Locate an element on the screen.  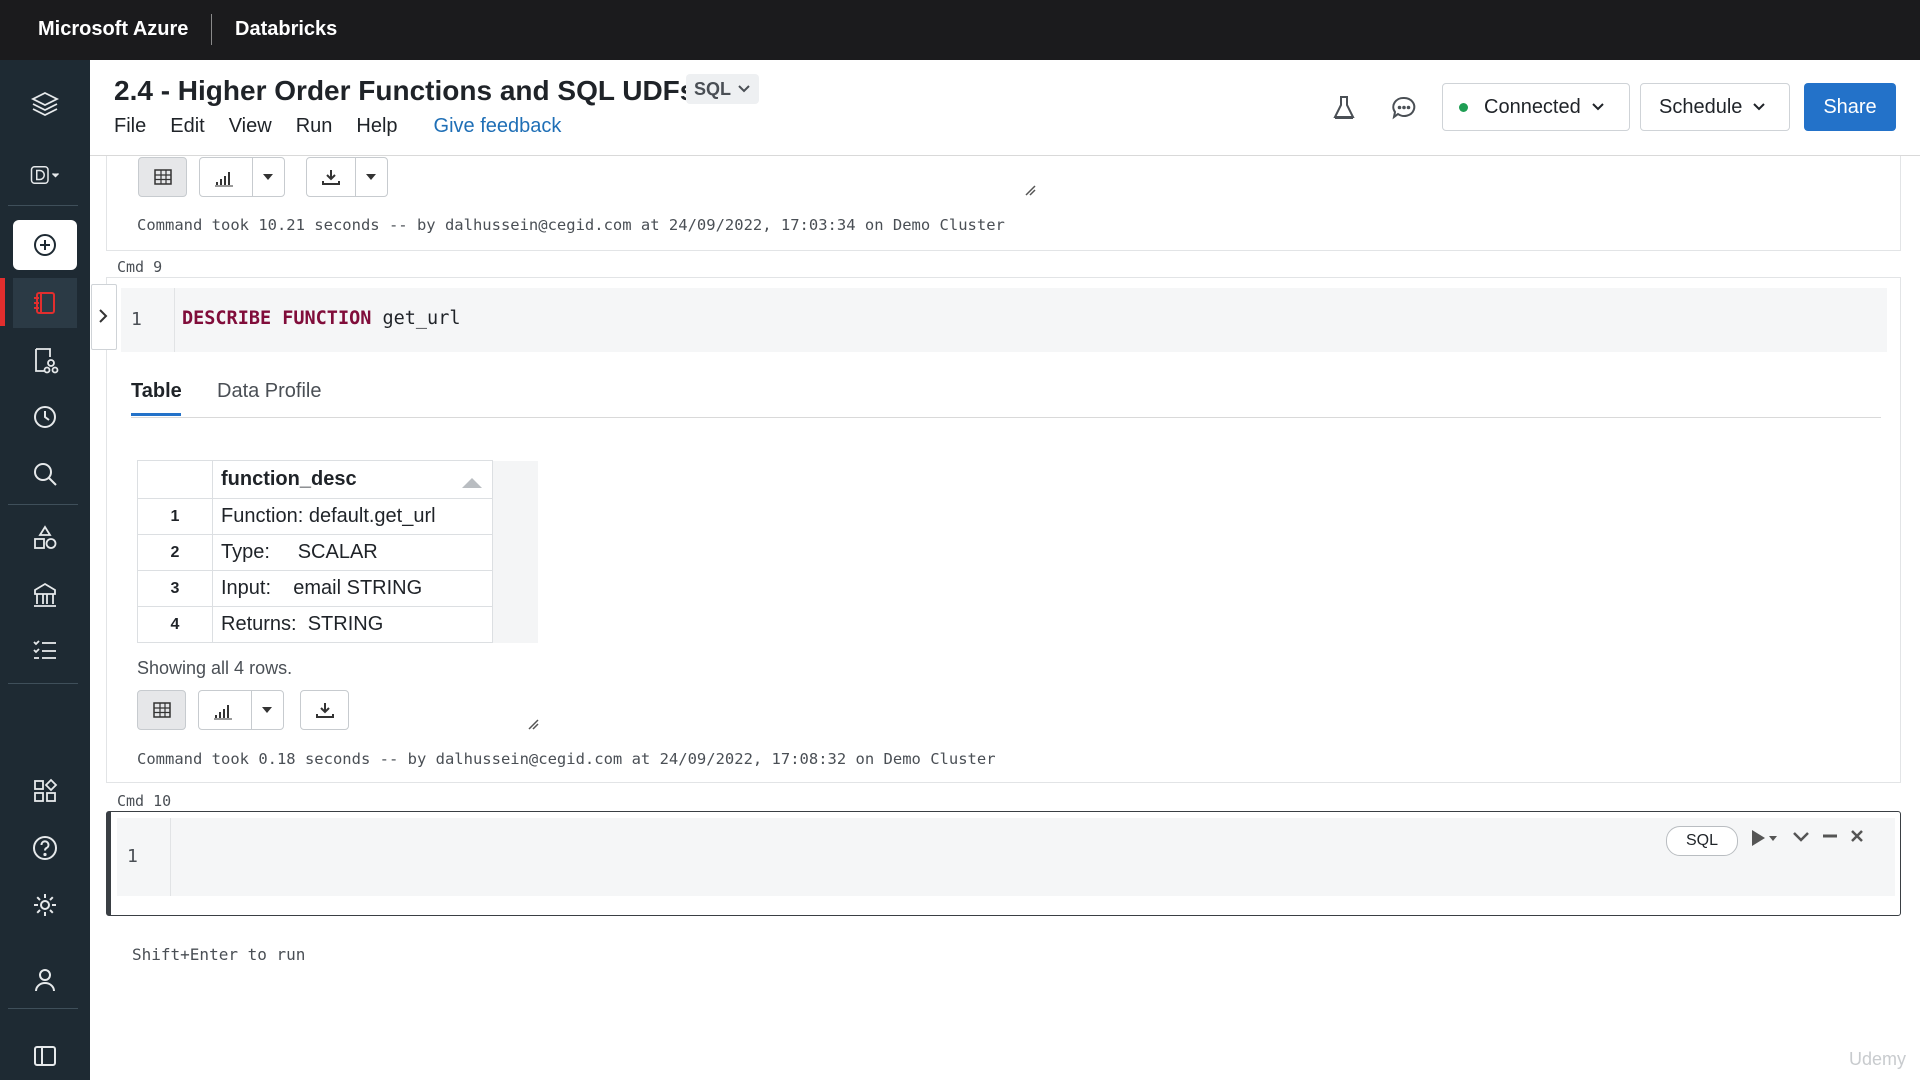
cell-language-button: SQL is located at coordinates (1702, 841).